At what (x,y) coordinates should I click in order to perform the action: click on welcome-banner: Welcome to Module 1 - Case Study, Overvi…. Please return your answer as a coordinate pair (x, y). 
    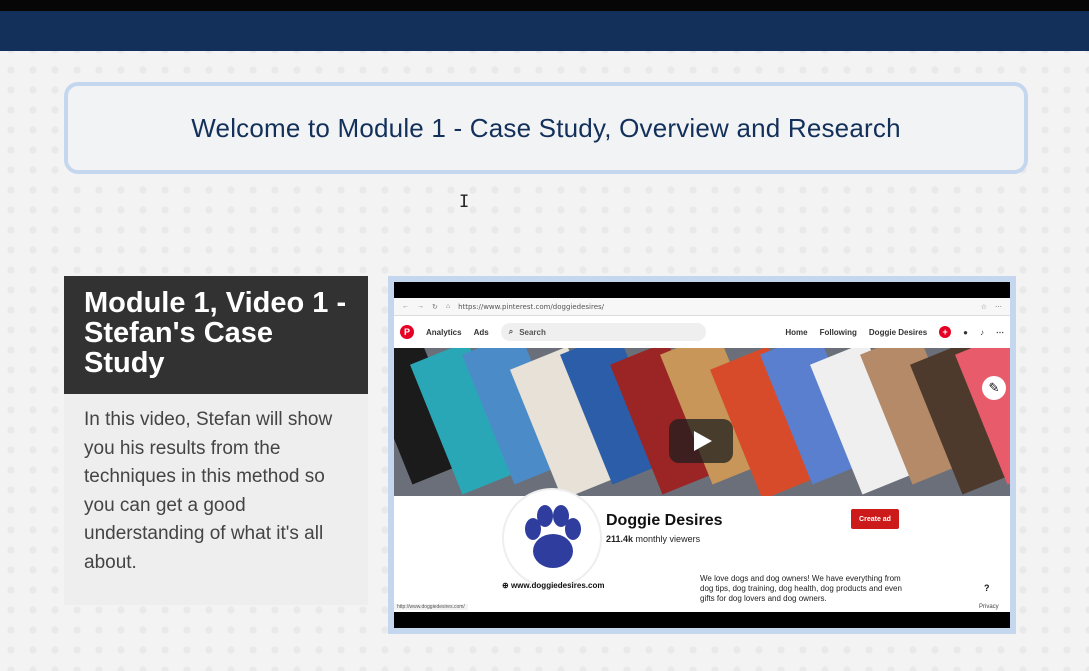
    Looking at the image, I should click on (546, 128).